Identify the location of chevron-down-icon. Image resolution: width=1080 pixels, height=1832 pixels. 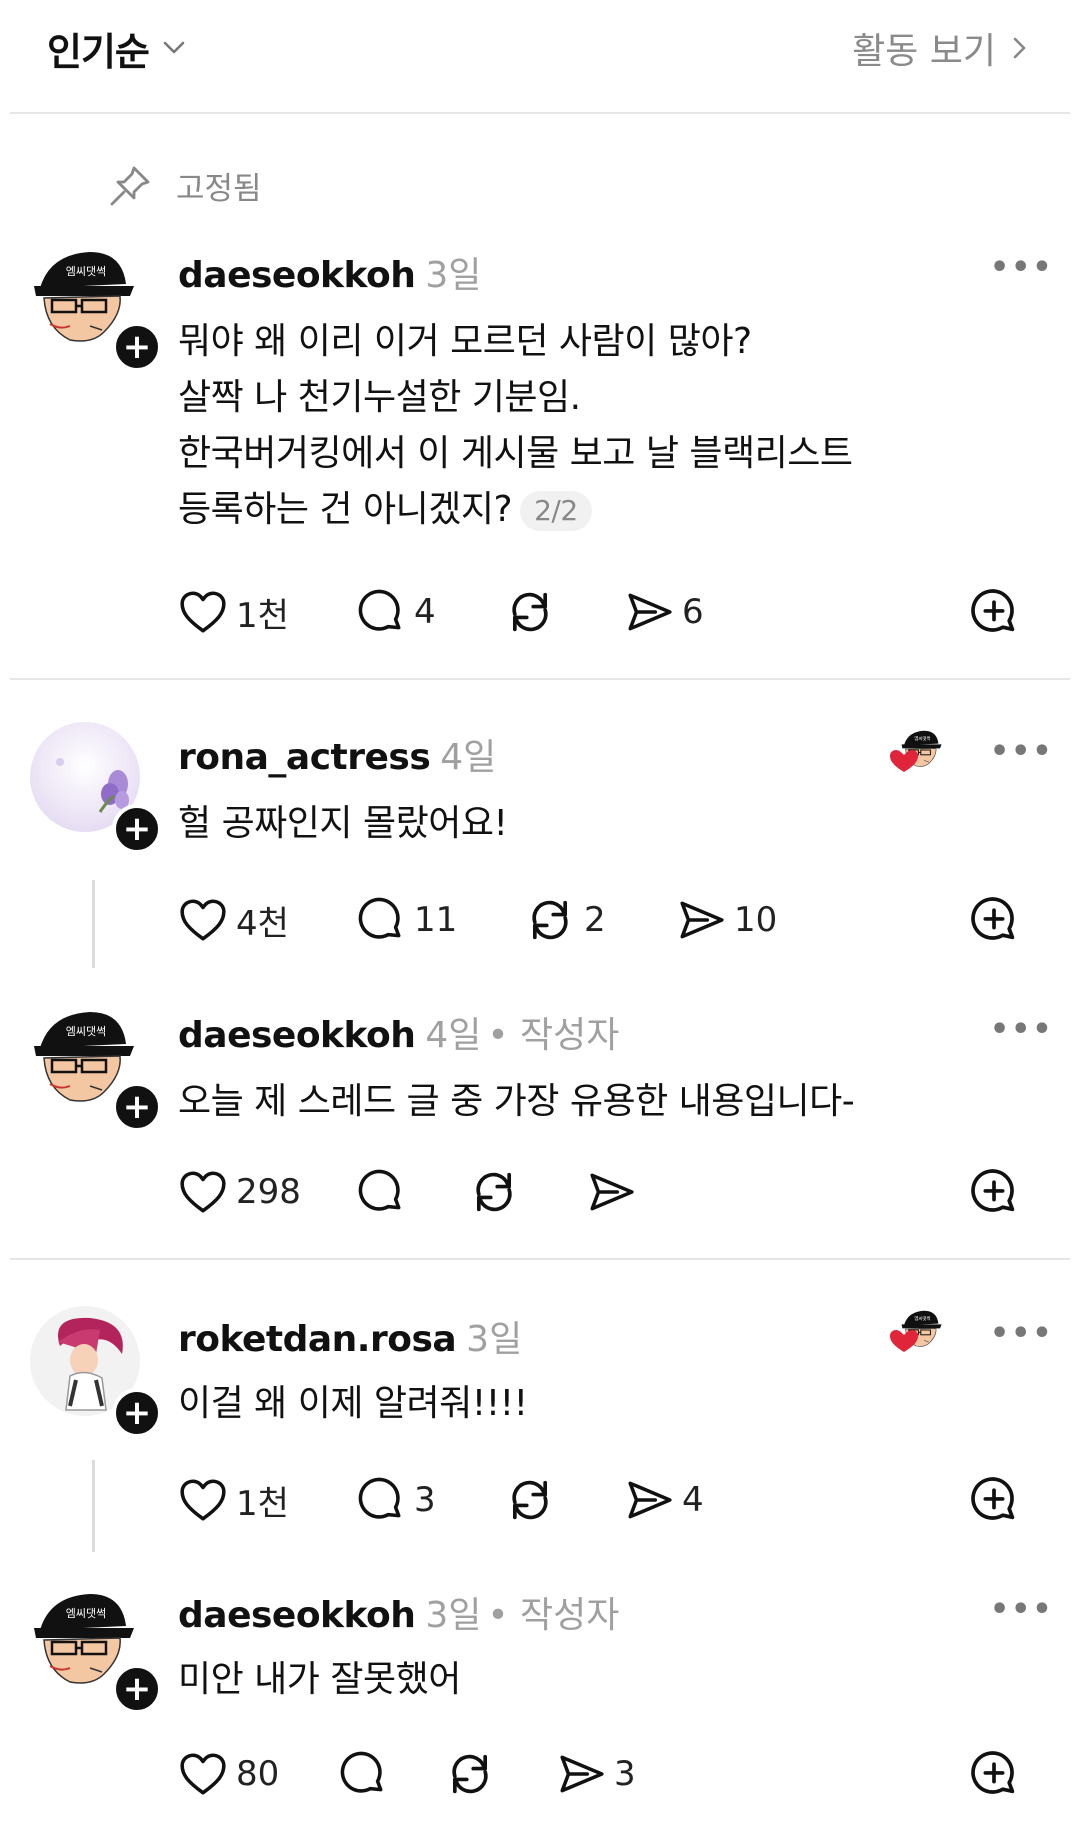
(174, 47).